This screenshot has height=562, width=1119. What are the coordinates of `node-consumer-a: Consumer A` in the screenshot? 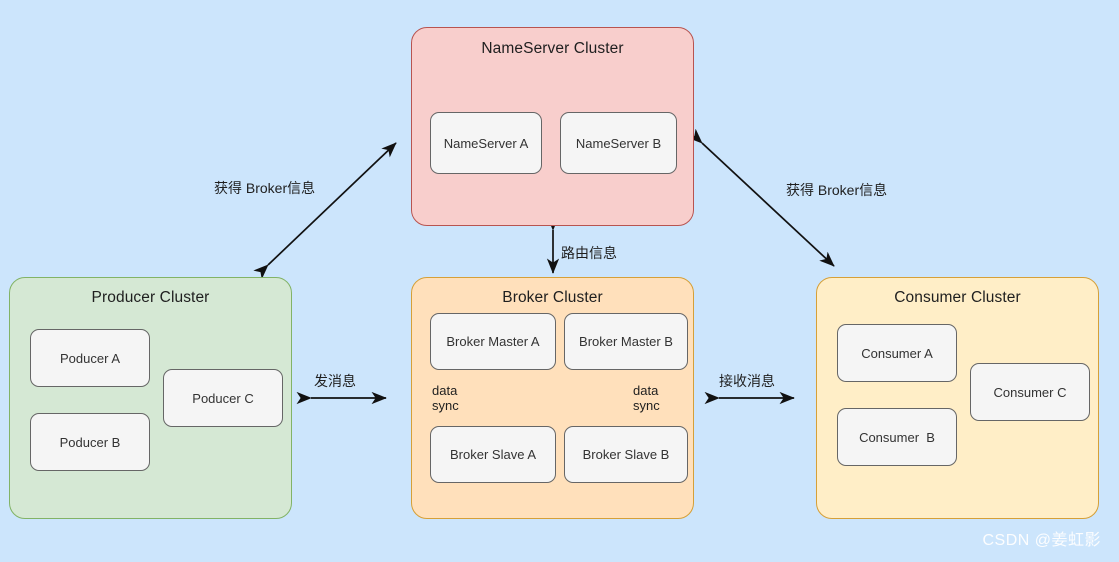 It's located at (897, 353).